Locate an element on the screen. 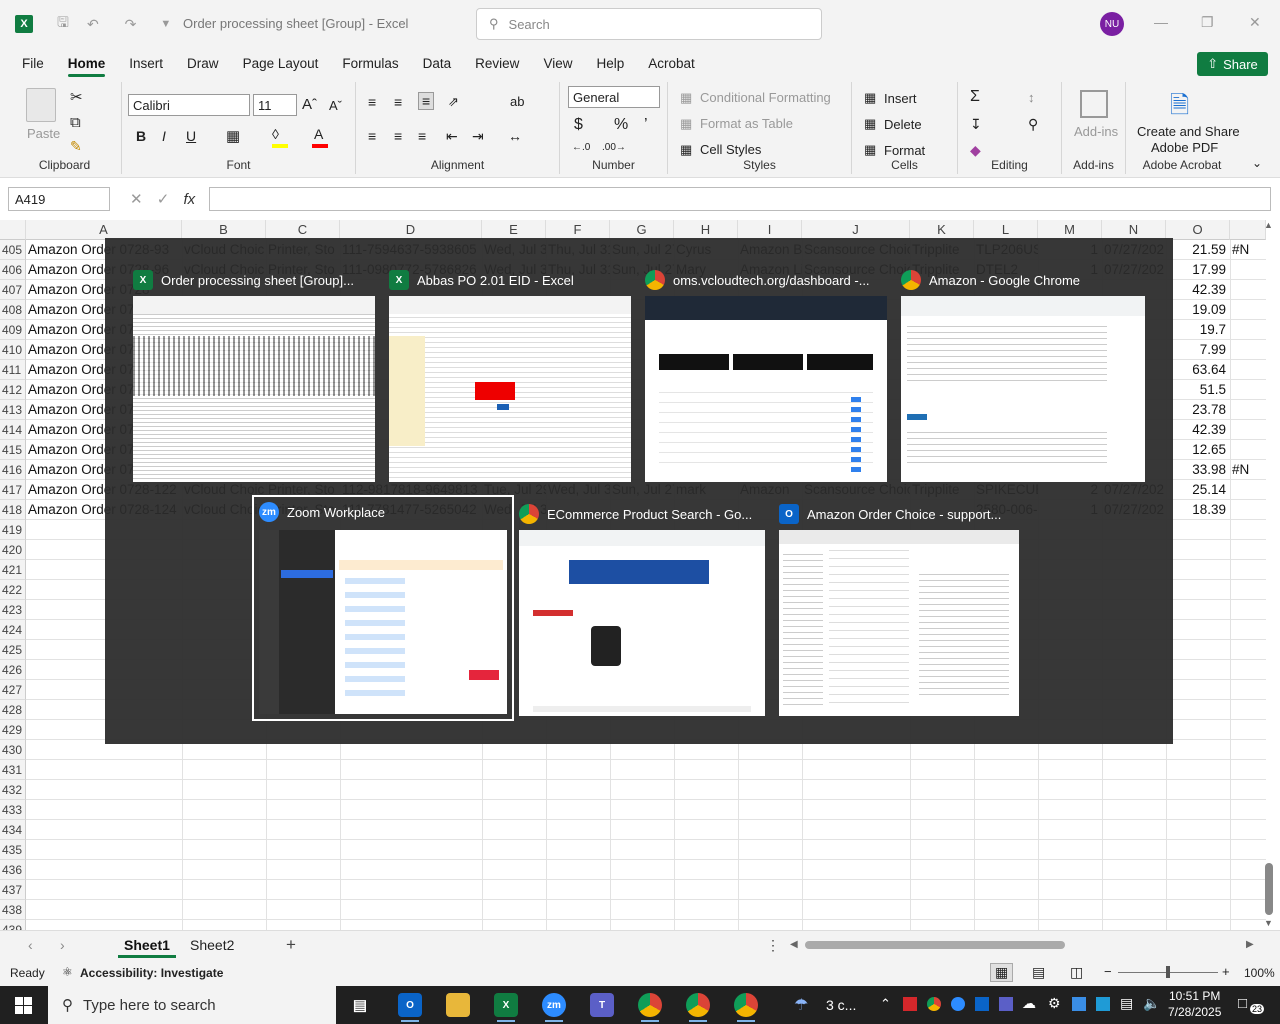 The height and width of the screenshot is (1024, 1280). avatar: NU is located at coordinates (1112, 24).